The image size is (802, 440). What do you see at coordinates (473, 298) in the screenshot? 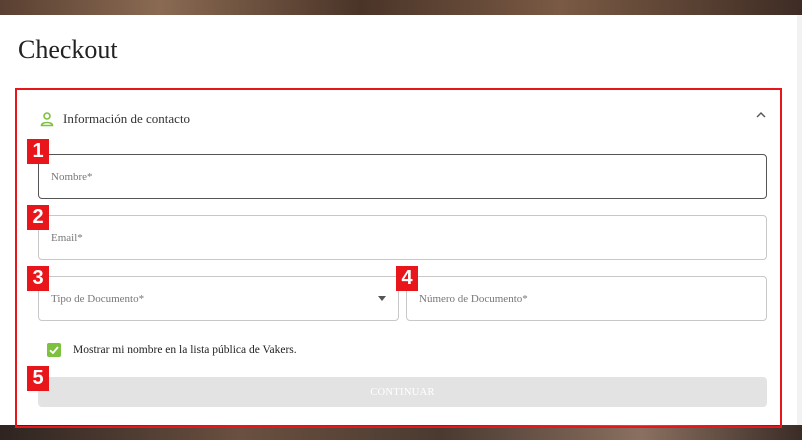
I see `numero-documento-label: Número de Documento*` at bounding box center [473, 298].